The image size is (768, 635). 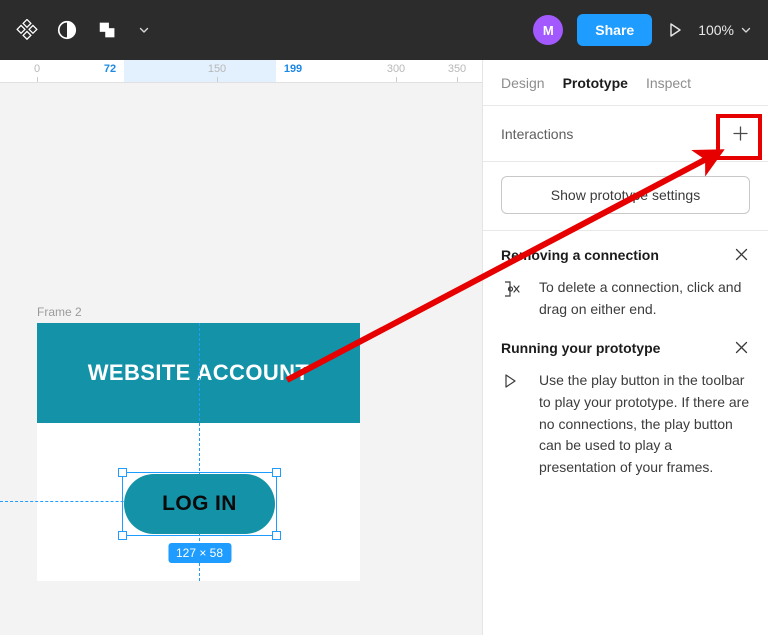 I want to click on prototype-settings-section: Show prototype settings, so click(x=625, y=196).